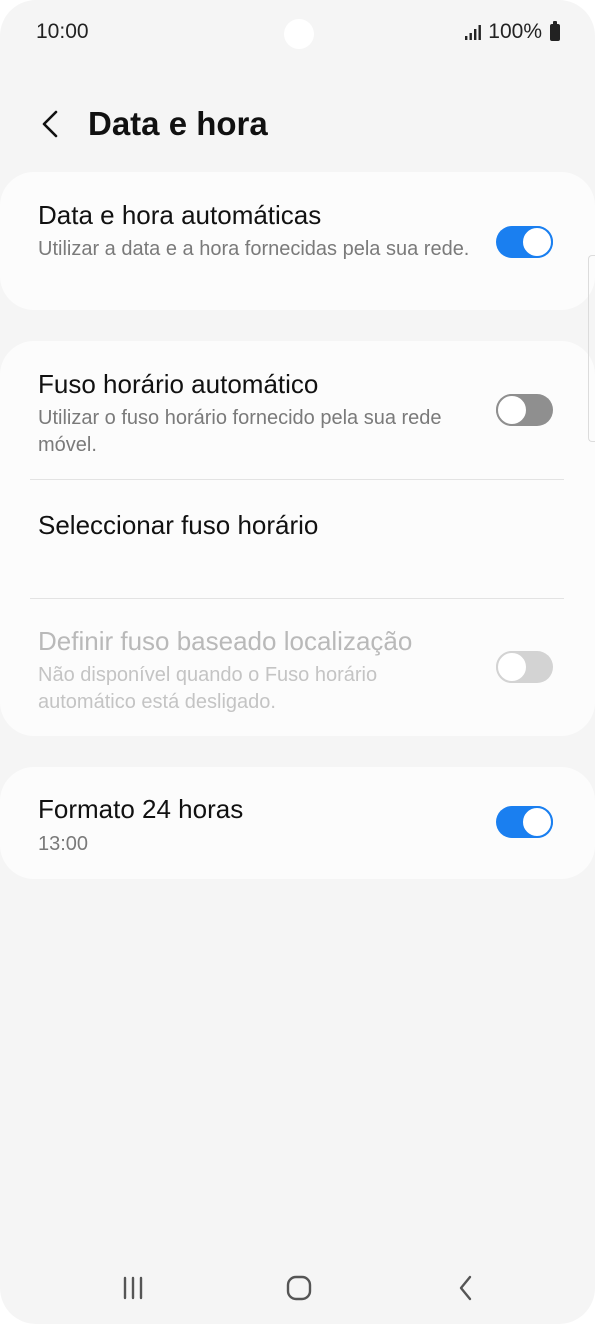 The width and height of the screenshot is (595, 1324). Describe the element at coordinates (141, 809) in the screenshot. I see `setting-title: Formato 24 horas` at that location.